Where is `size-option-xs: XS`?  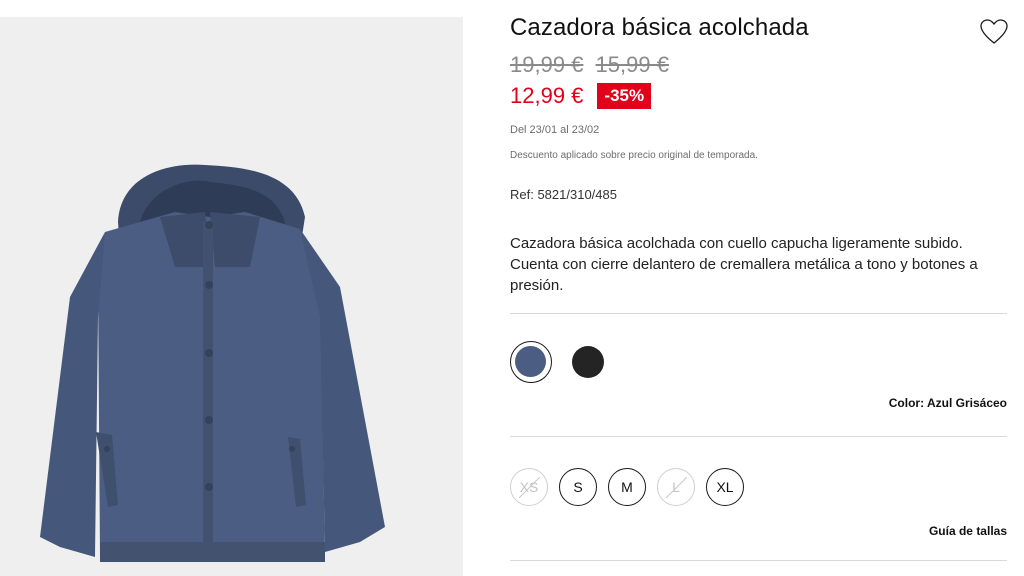
size-option-xs: XS is located at coordinates (529, 487).